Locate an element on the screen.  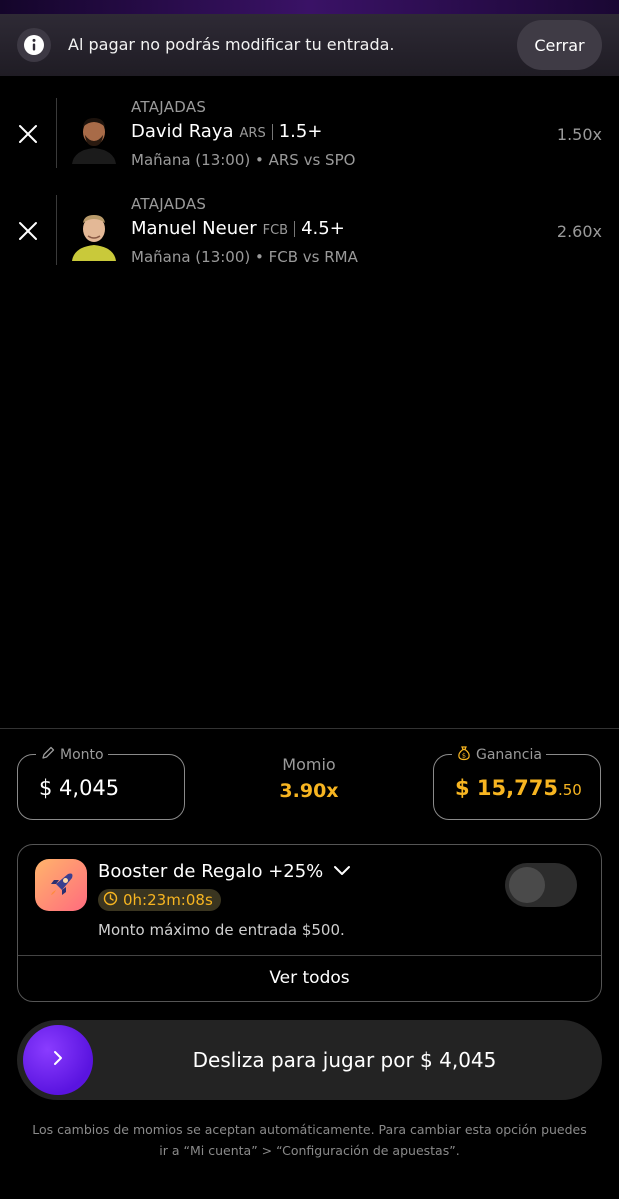
player-line: David Raya ARS 1.5+ is located at coordinates (226, 131).